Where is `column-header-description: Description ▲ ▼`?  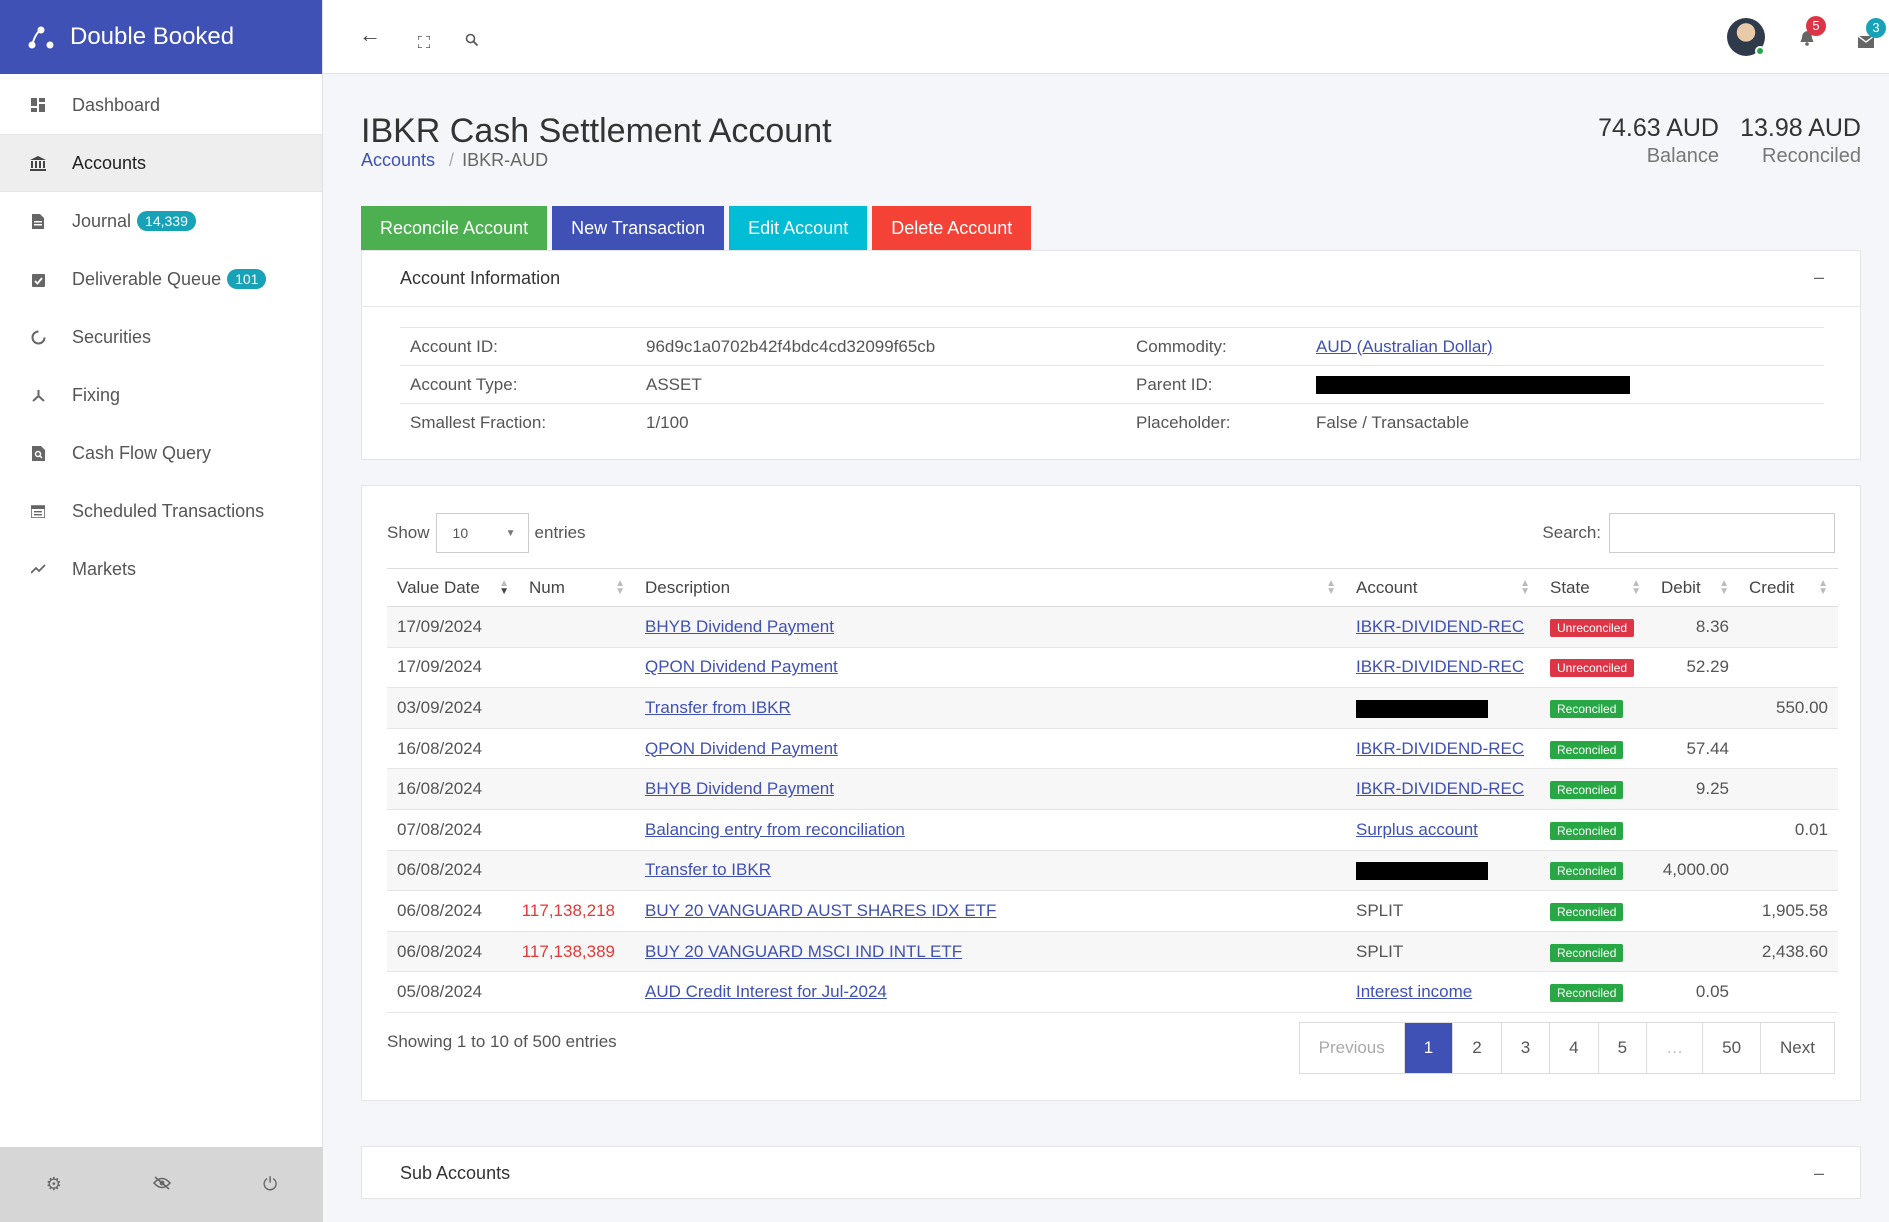 column-header-description: Description ▲ ▼ is located at coordinates (990, 587).